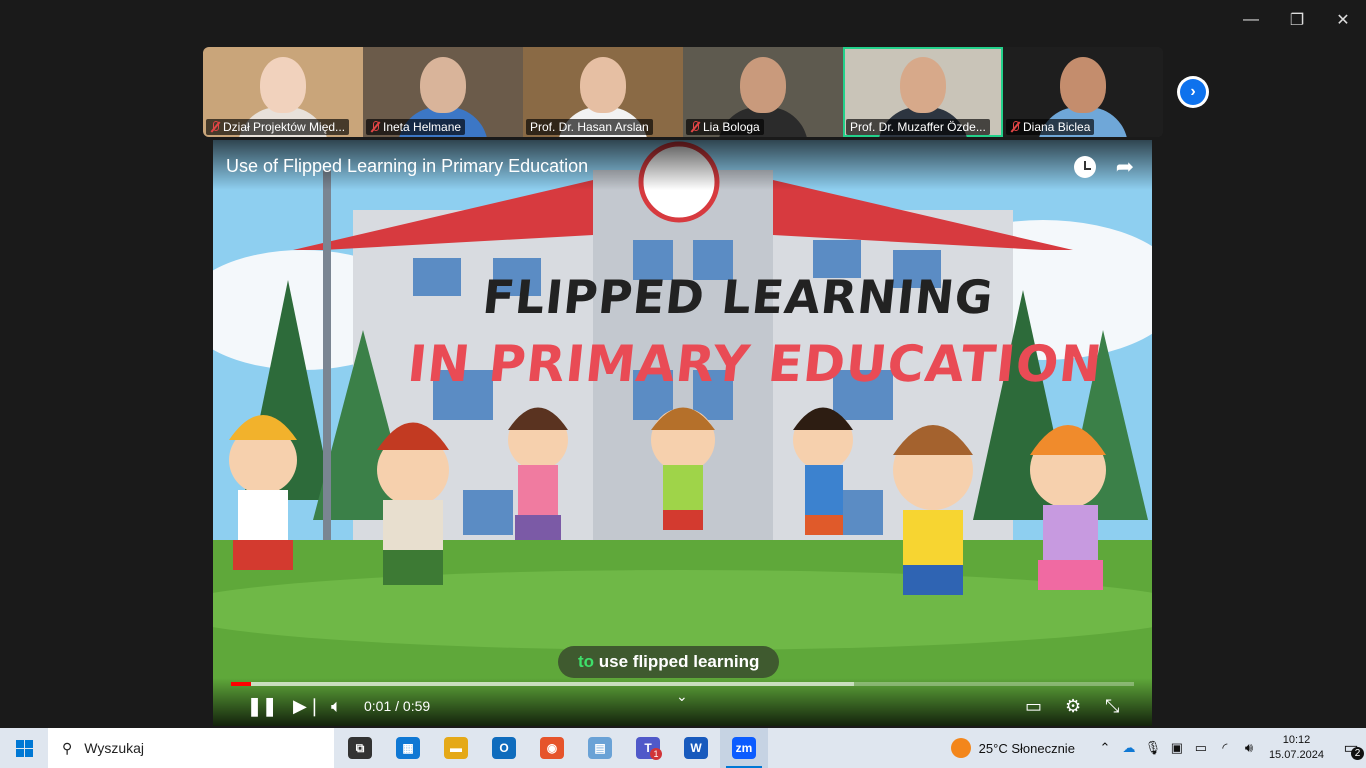  I want to click on participant-tile: Lia Bologa, so click(763, 92).